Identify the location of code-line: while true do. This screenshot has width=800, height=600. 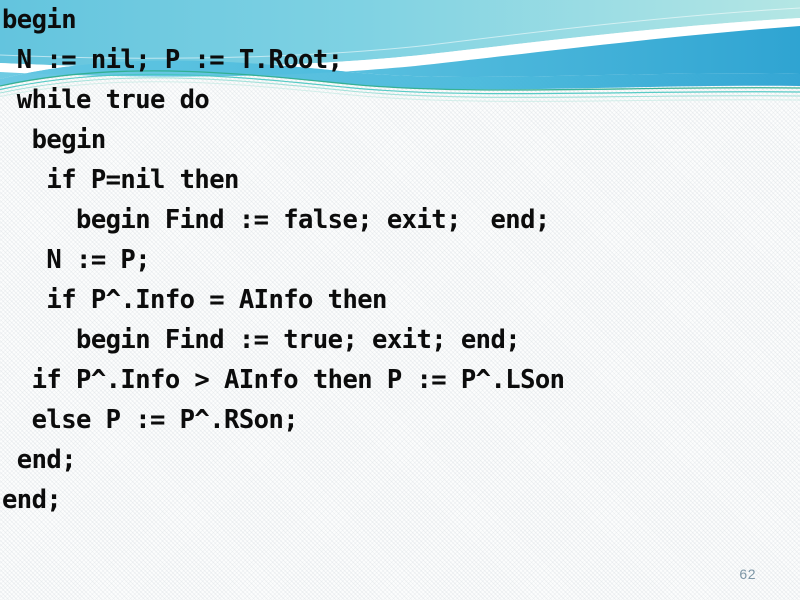
(106, 100).